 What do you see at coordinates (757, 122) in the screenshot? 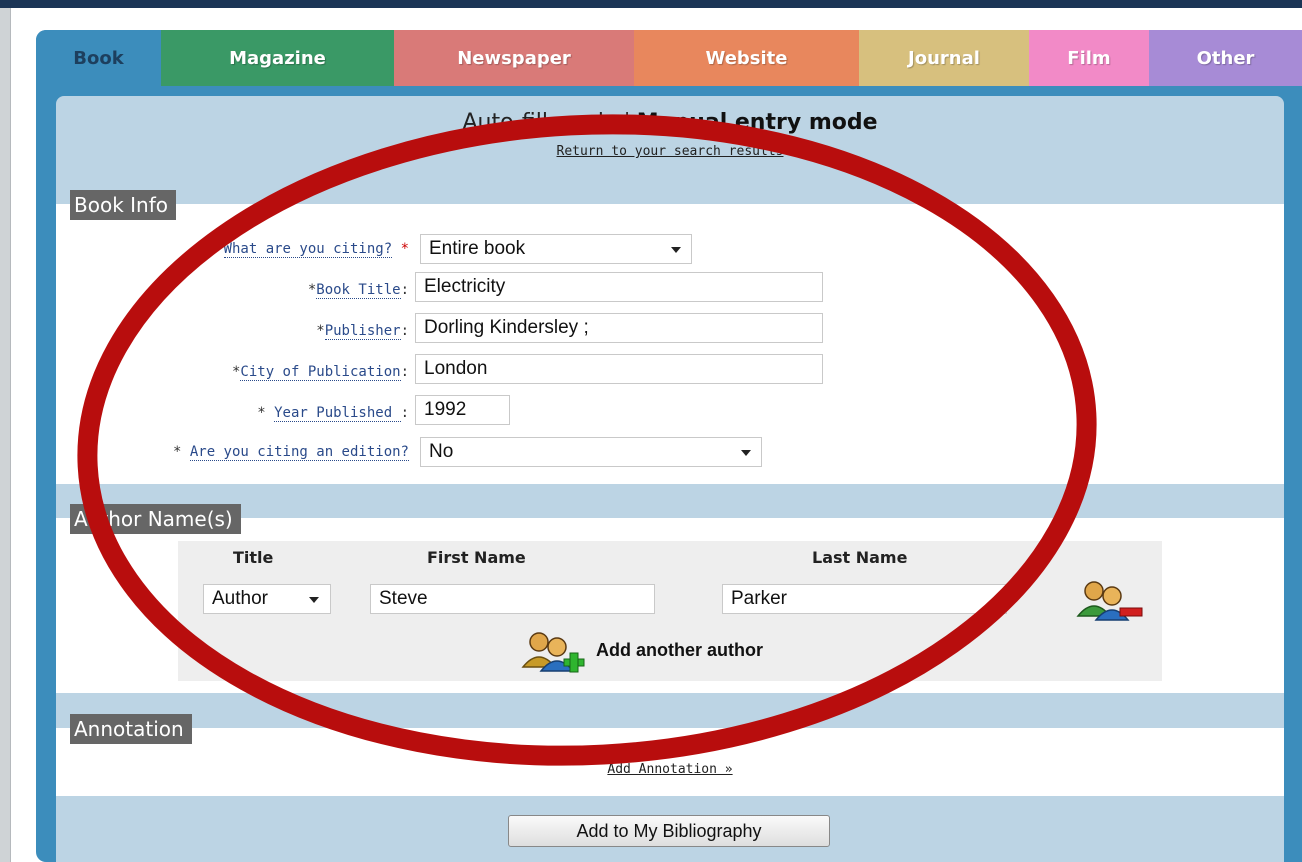
I see `manual-entry-mode-label: Manual entry mode` at bounding box center [757, 122].